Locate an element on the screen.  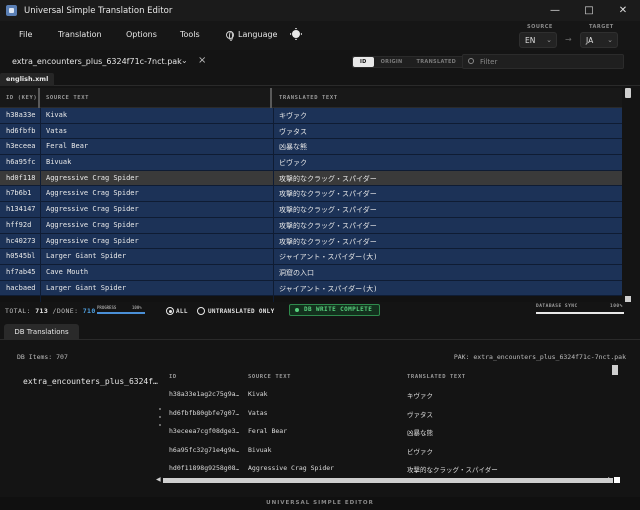
file-tabs: english.xml is located at coordinates (320, 79).